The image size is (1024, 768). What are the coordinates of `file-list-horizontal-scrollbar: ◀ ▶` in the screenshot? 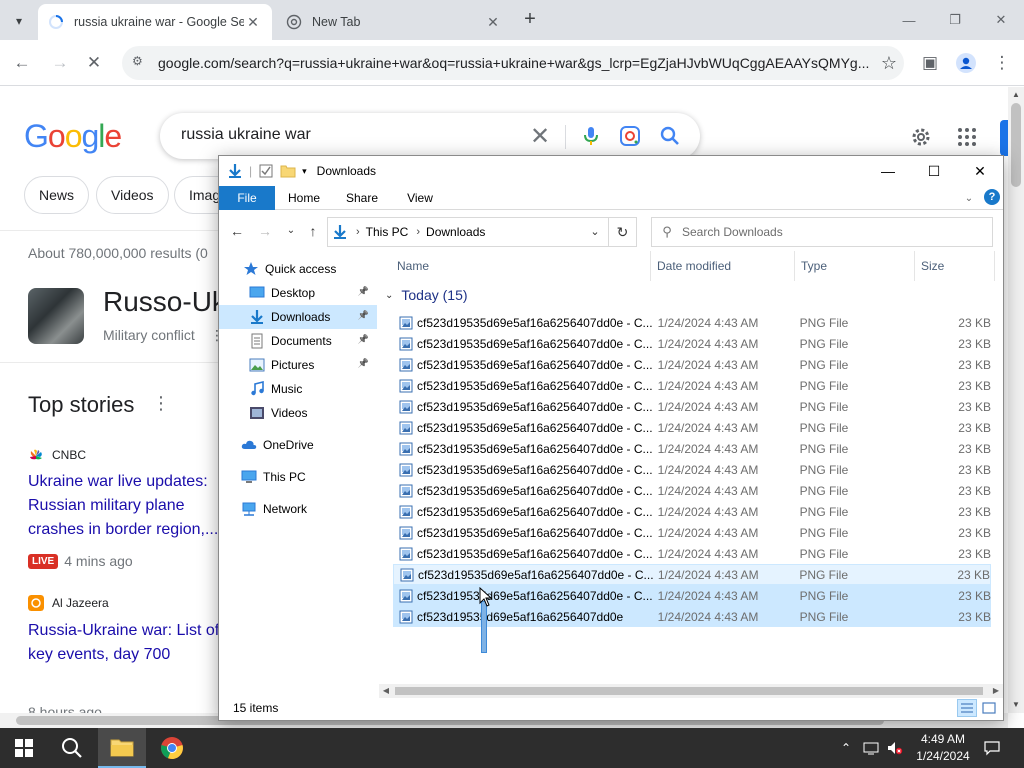 It's located at (691, 691).